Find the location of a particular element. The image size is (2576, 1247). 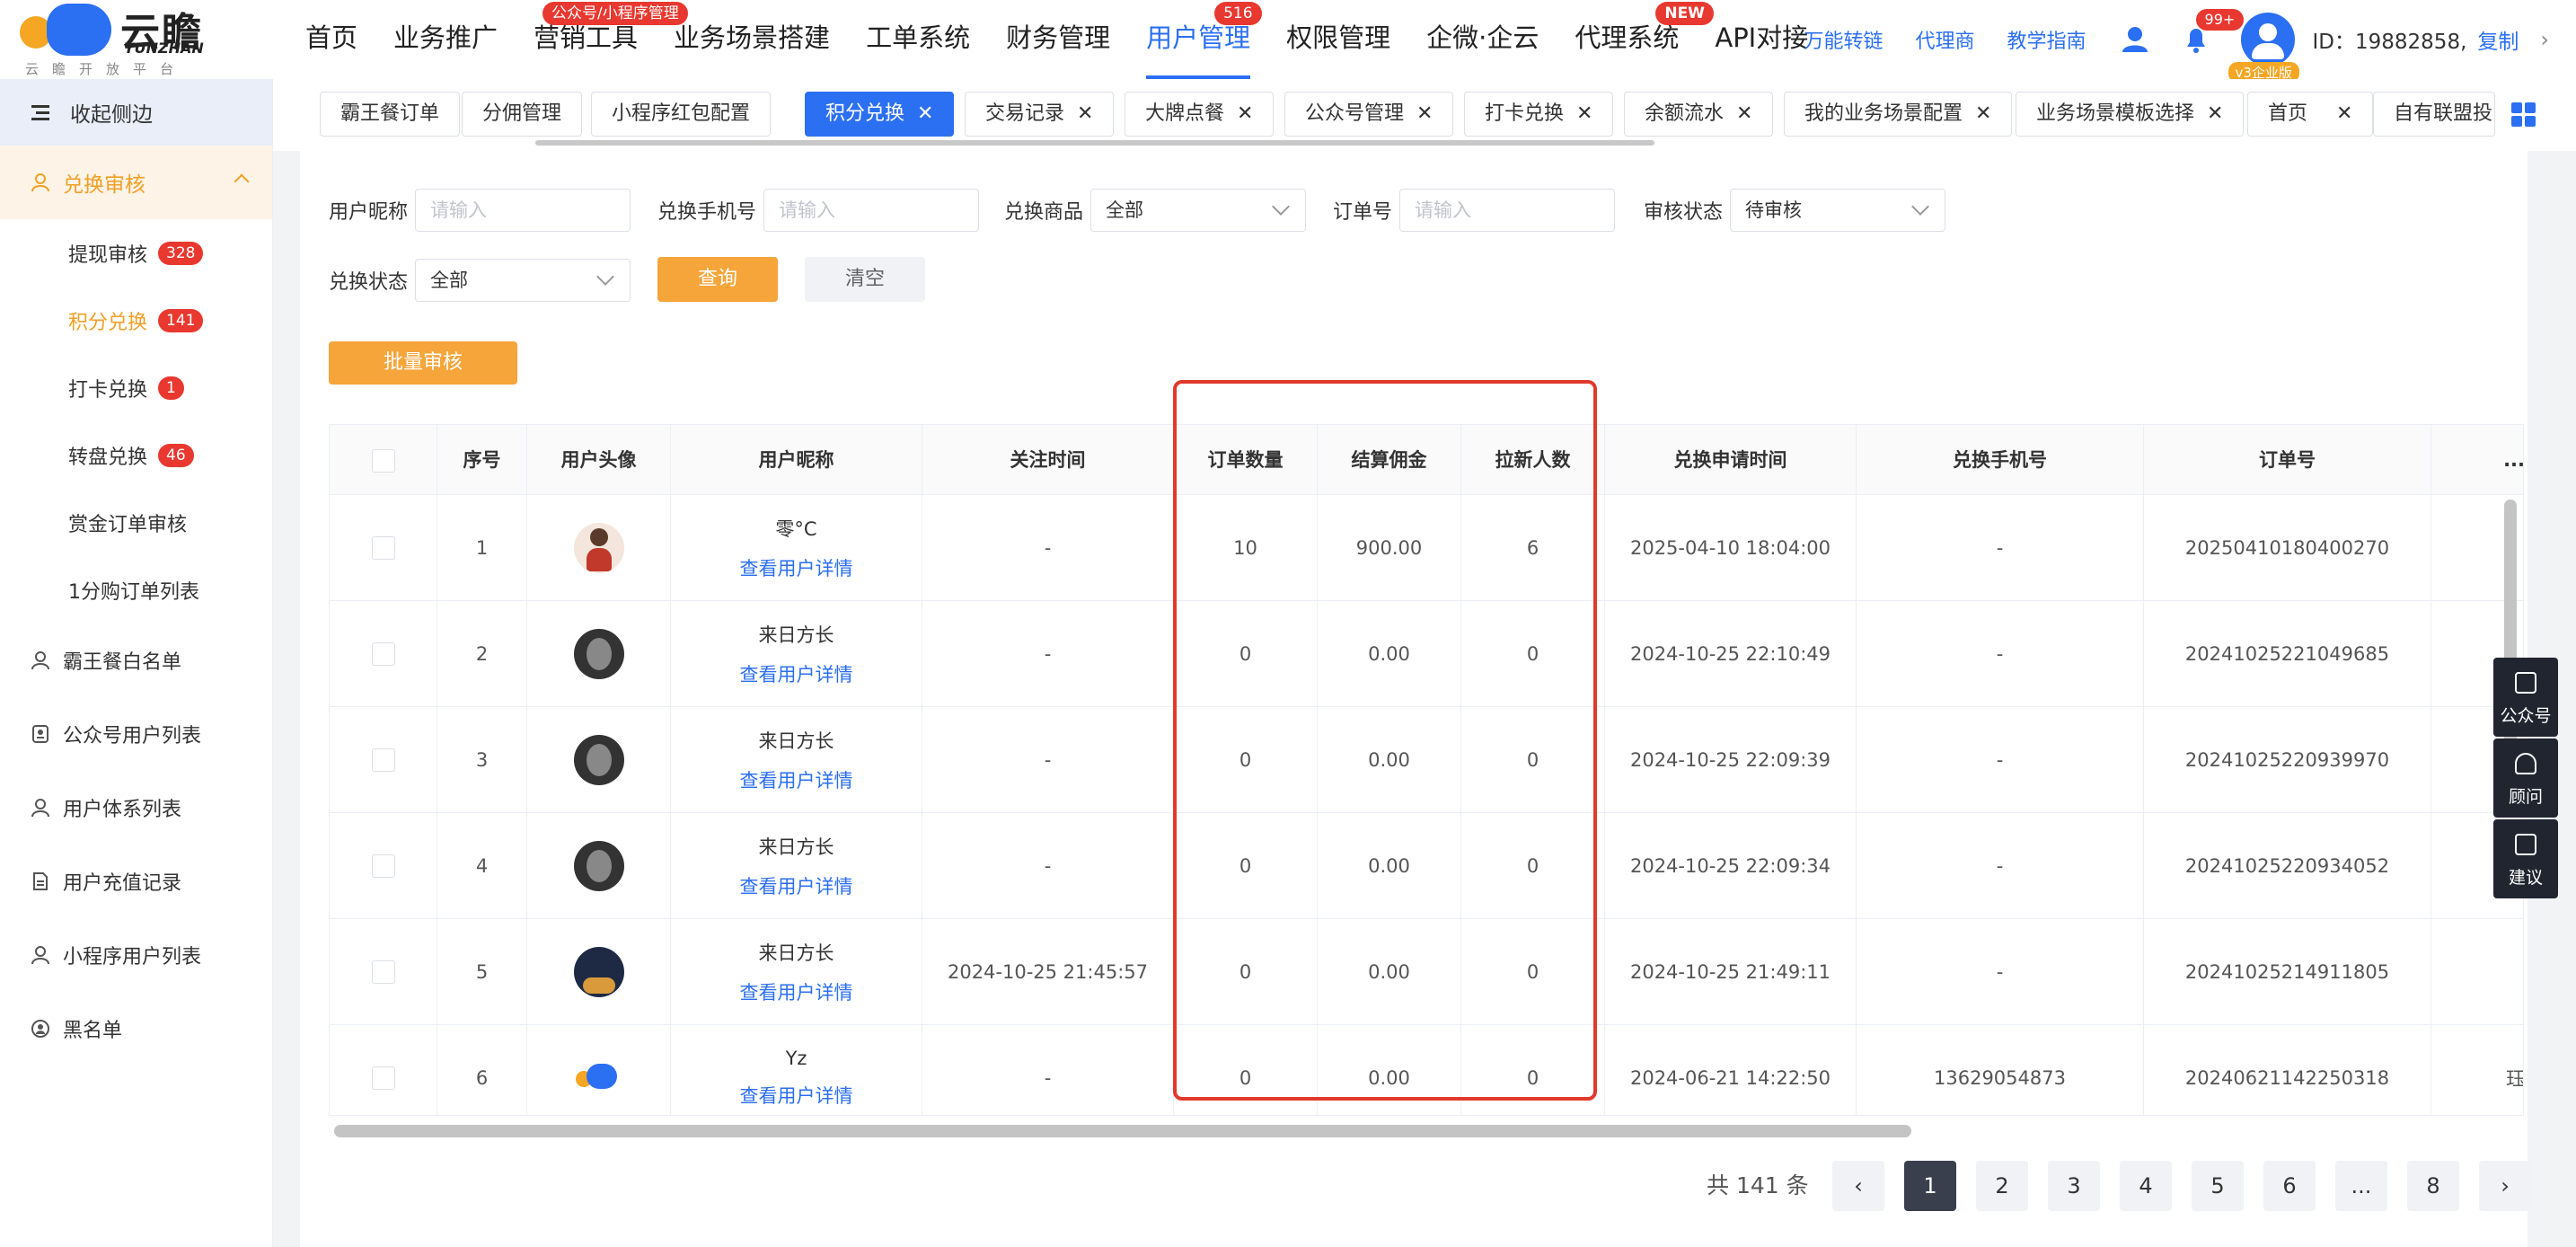

nav-wecom: 企微·企云 is located at coordinates (1482, 40).